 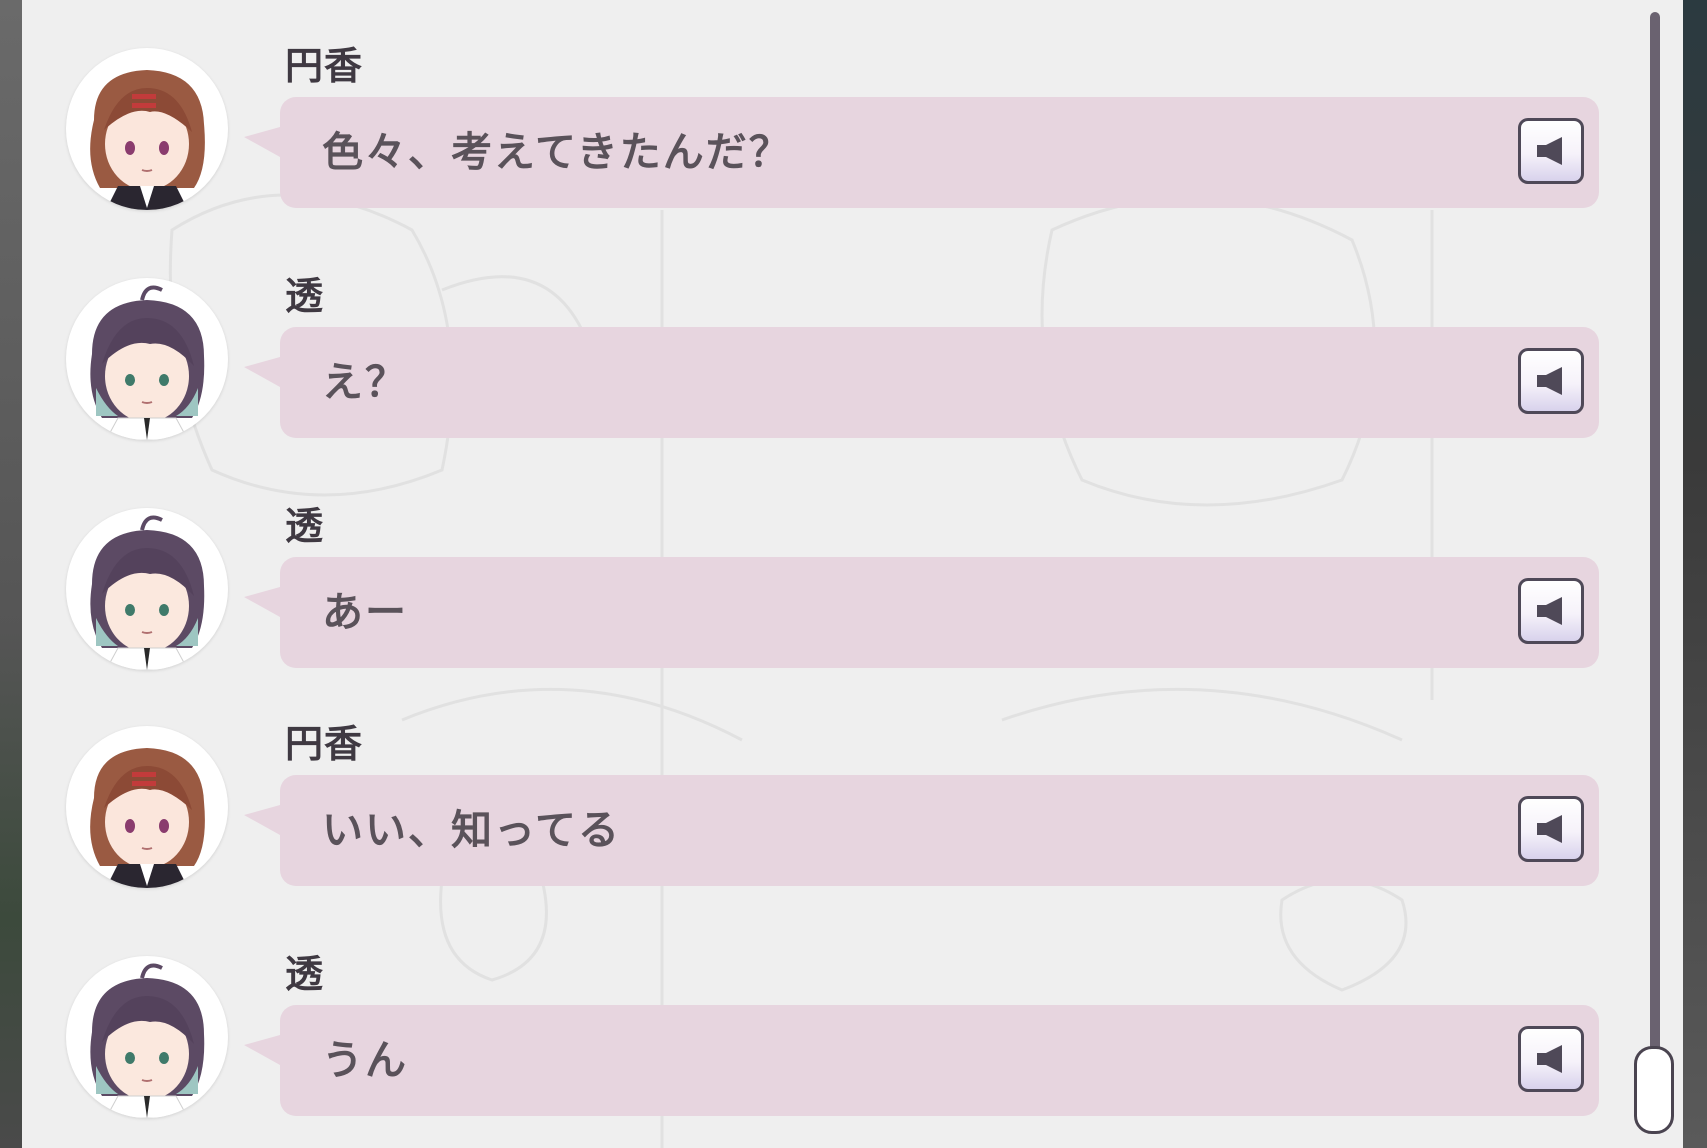 I want to click on background-right-edge, so click(x=1695, y=574).